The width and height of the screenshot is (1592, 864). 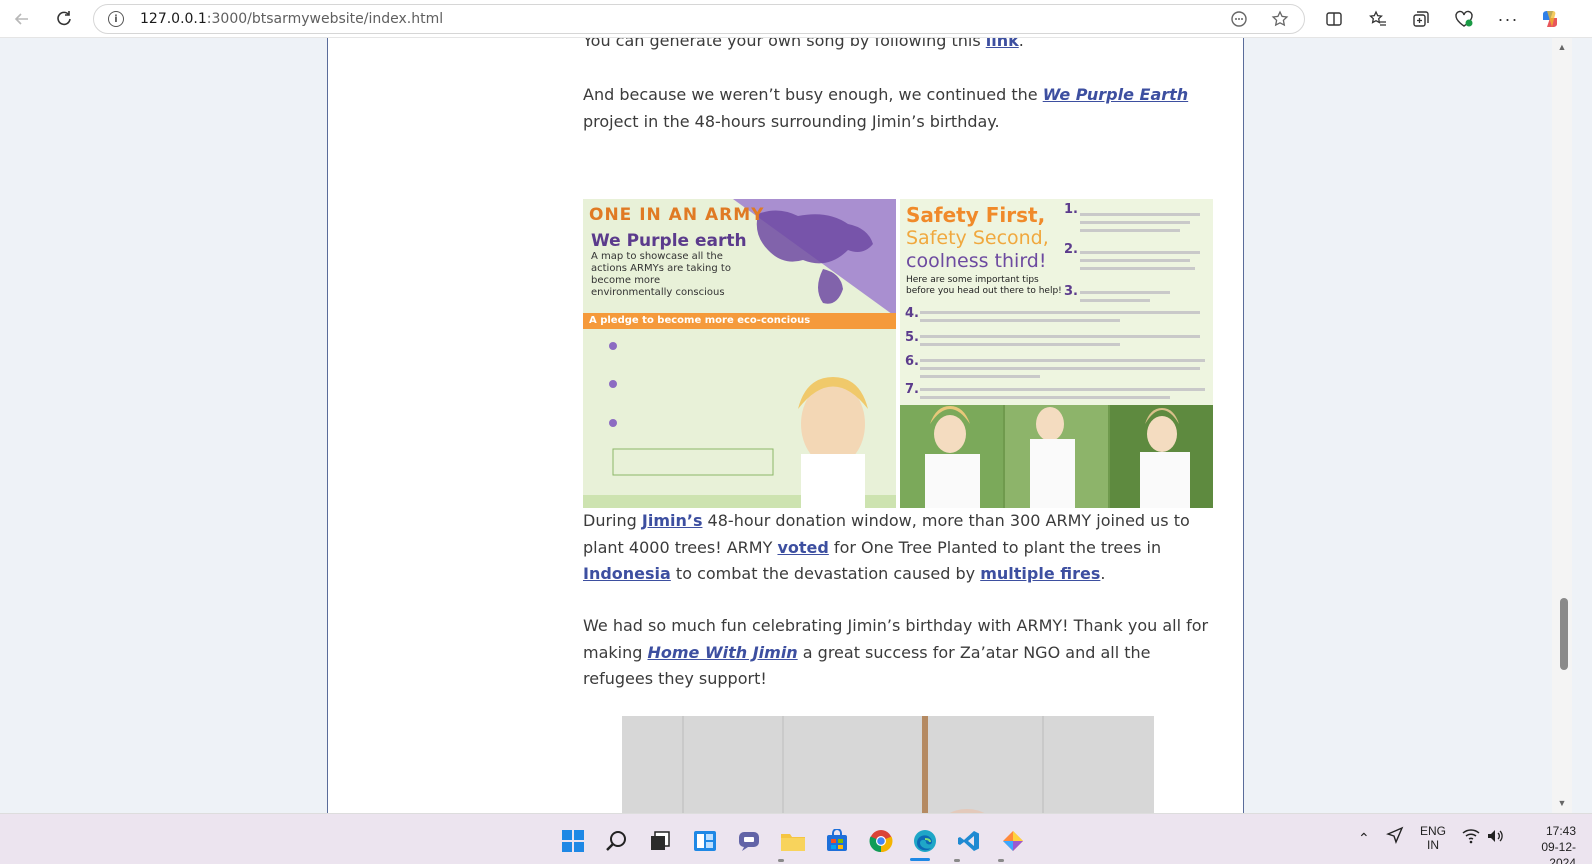 What do you see at coordinates (1071, 291) in the screenshot?
I see `tip-number: 3.` at bounding box center [1071, 291].